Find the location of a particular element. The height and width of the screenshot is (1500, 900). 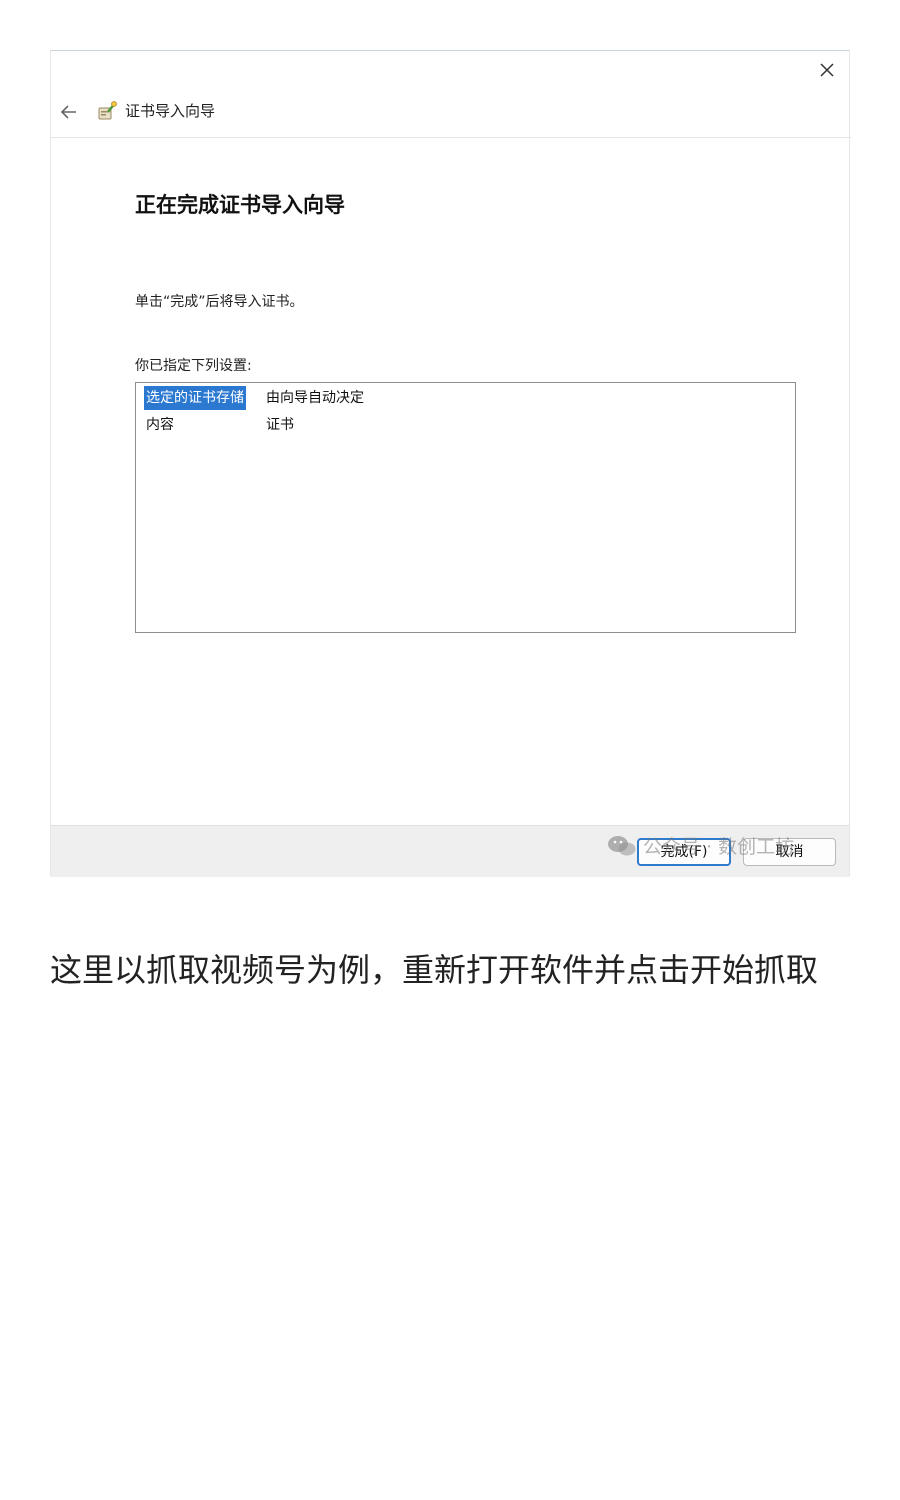

settings-value: 由向导自动决定 is located at coordinates (315, 398).